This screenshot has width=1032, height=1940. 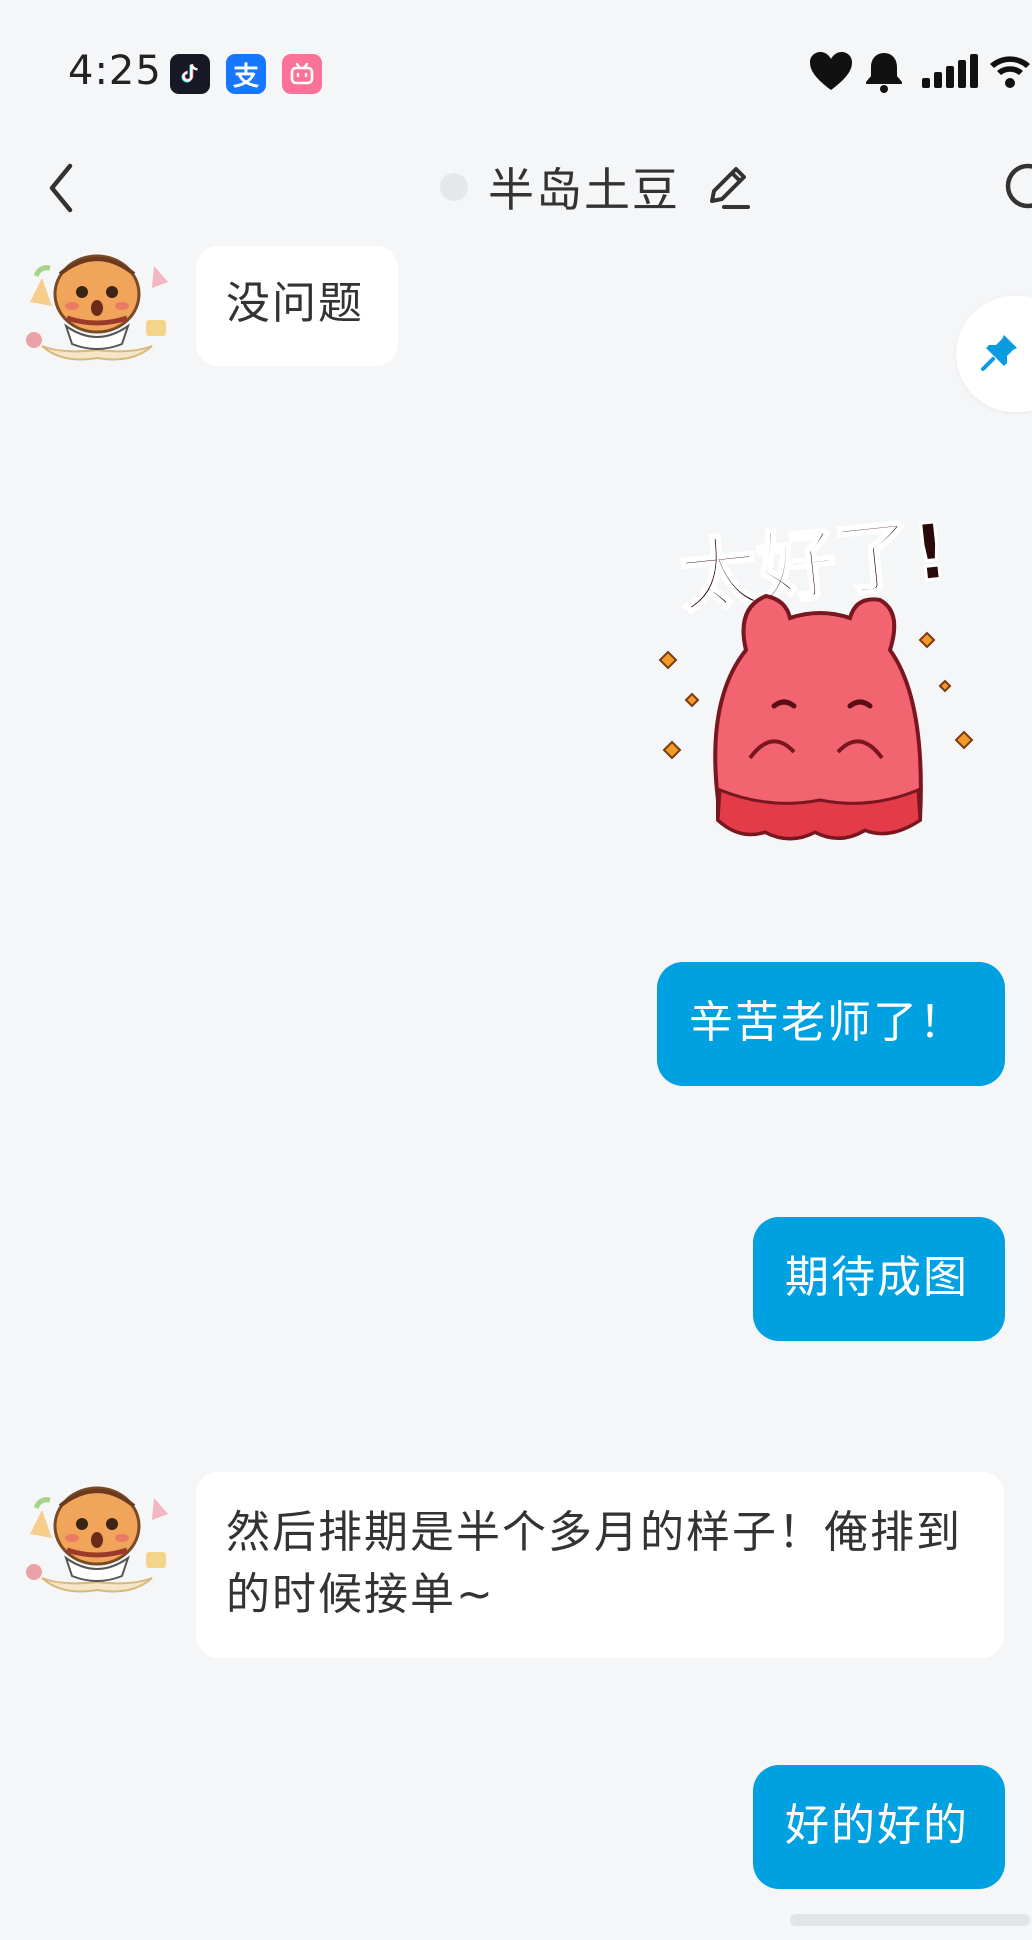 What do you see at coordinates (1010, 72) in the screenshot?
I see `wifi-icon` at bounding box center [1010, 72].